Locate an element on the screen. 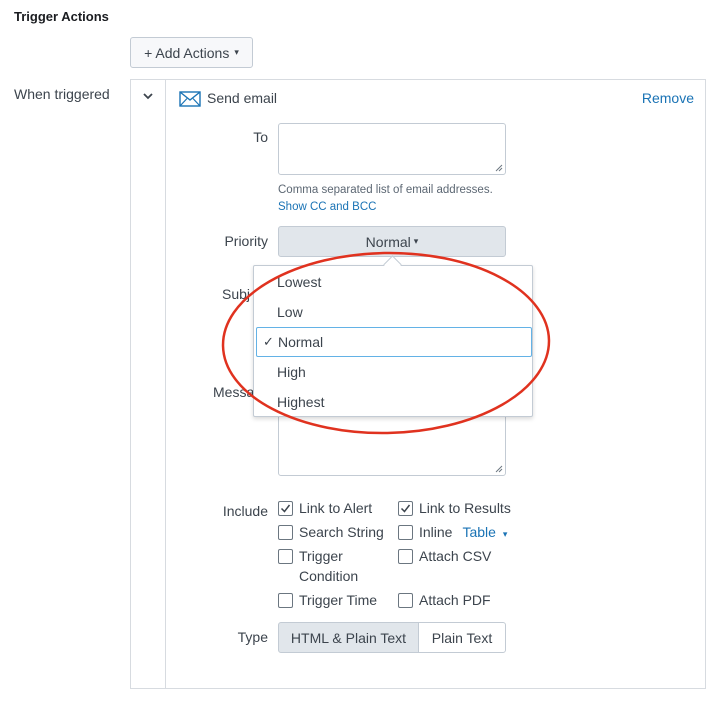  checkbox-label-line: Condition is located at coordinates (329, 576).